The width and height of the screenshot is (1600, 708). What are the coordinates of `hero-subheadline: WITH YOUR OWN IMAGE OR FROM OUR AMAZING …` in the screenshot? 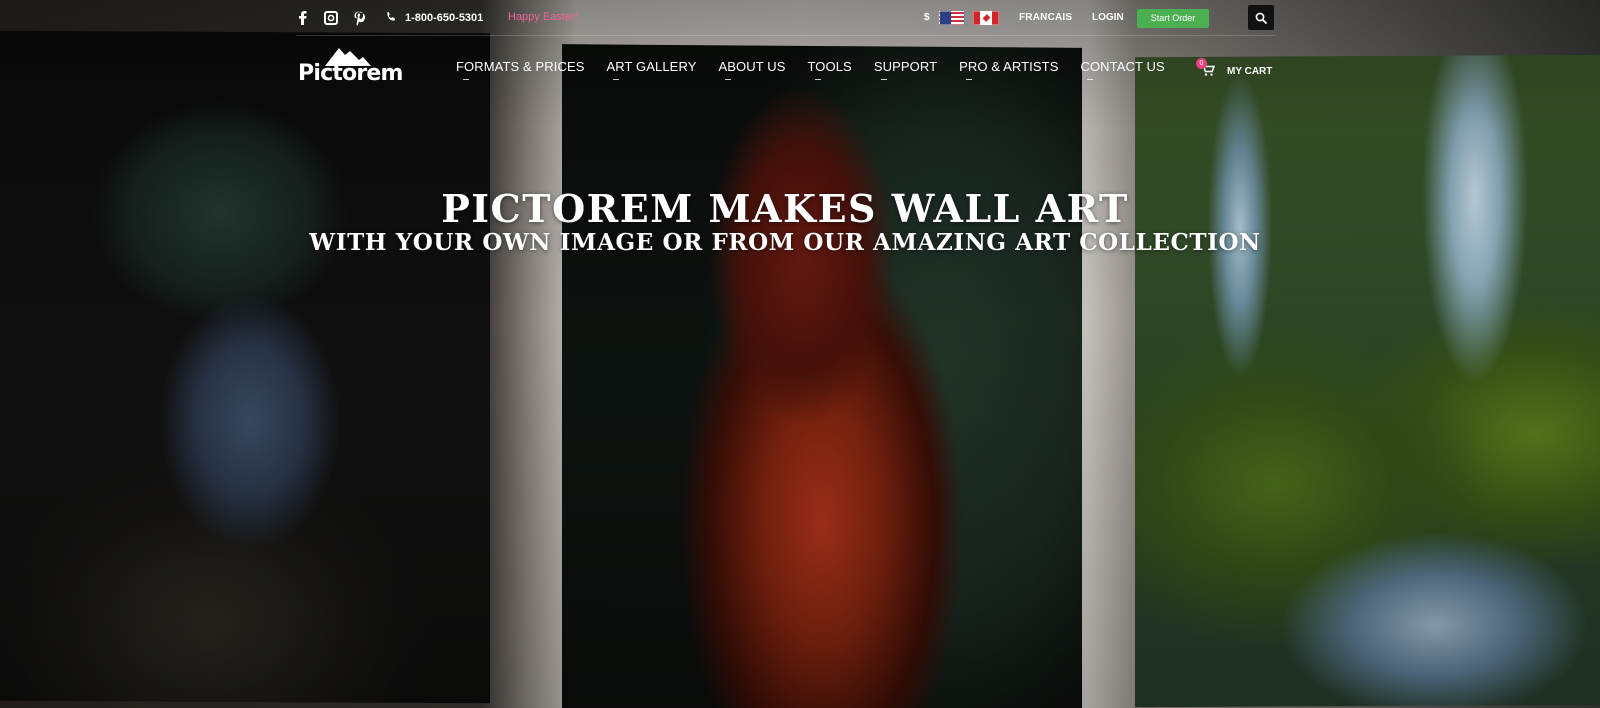 It's located at (785, 242).